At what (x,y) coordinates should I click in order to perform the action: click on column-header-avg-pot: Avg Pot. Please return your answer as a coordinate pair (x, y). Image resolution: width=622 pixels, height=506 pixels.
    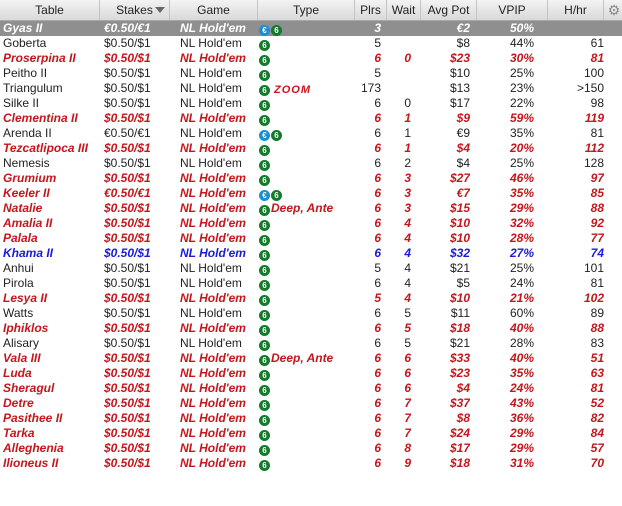
    Looking at the image, I should click on (449, 10).